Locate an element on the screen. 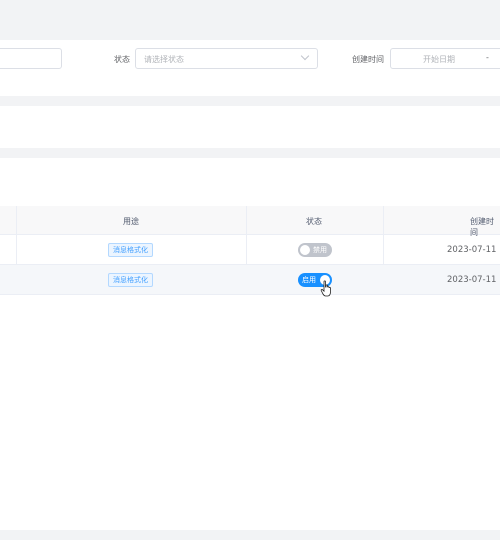 Image resolution: width=500 pixels, height=550 pixels. status-select-placeholder: 请选择状态 is located at coordinates (164, 59).